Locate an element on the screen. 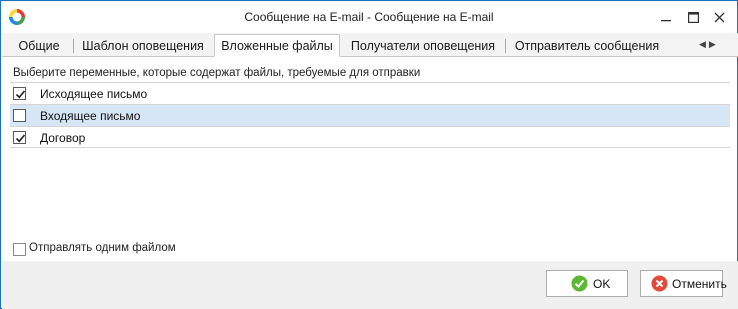 This screenshot has height=309, width=738. cancel-circle-icon is located at coordinates (659, 283).